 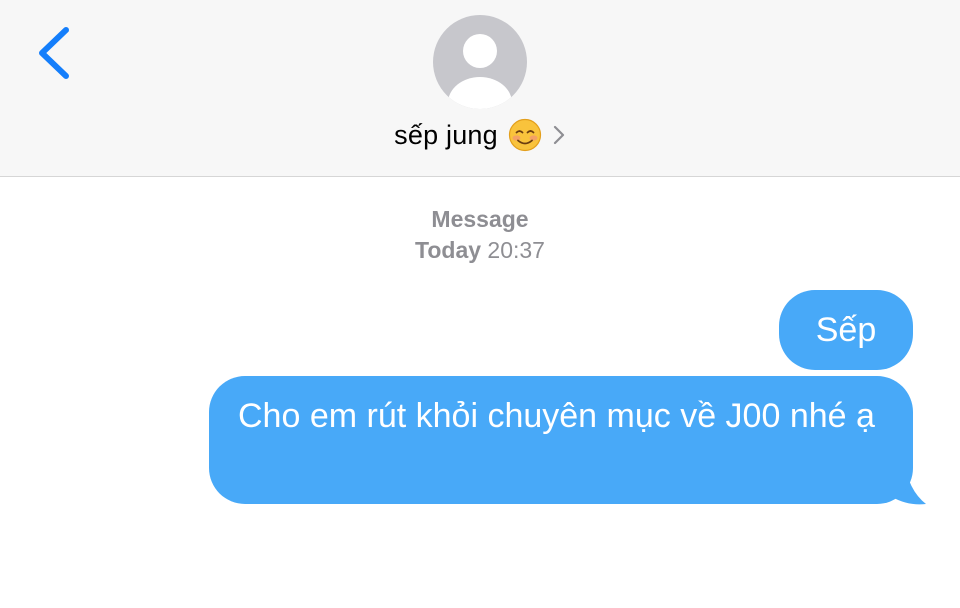 I want to click on avatar, so click(x=480, y=62).